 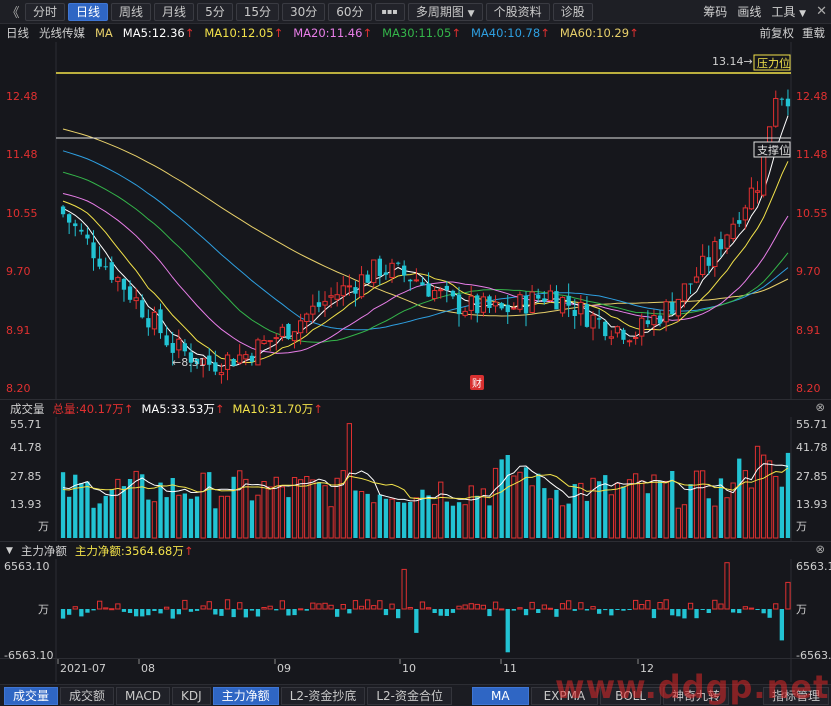 What do you see at coordinates (821, 11) in the screenshot?
I see `close-icon: ✕` at bounding box center [821, 11].